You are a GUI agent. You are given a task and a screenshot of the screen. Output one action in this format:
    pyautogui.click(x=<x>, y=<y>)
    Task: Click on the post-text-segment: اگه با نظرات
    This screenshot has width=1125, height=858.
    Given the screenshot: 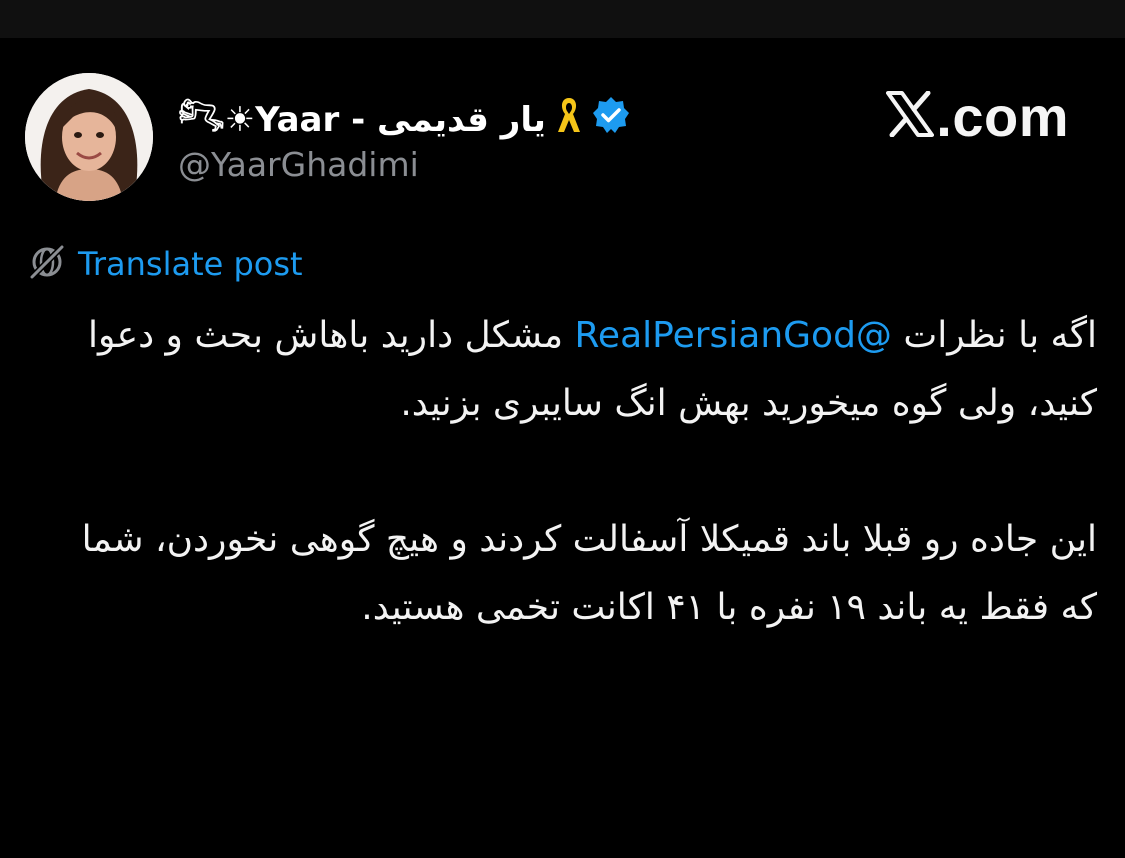 What is the action you would take?
    pyautogui.click(x=994, y=335)
    